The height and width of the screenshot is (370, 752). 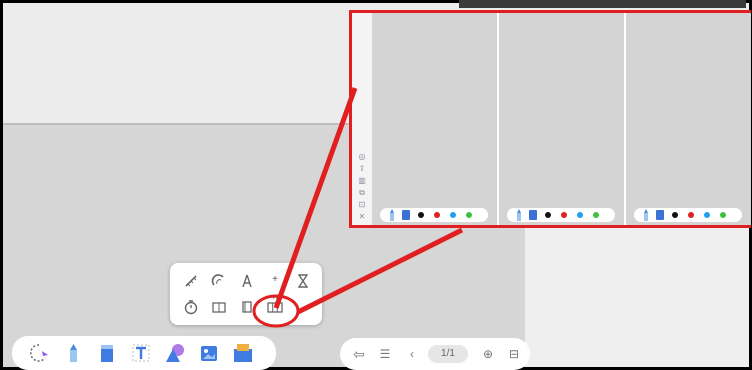 What do you see at coordinates (362, 168) in the screenshot?
I see `share-icon: ⇪` at bounding box center [362, 168].